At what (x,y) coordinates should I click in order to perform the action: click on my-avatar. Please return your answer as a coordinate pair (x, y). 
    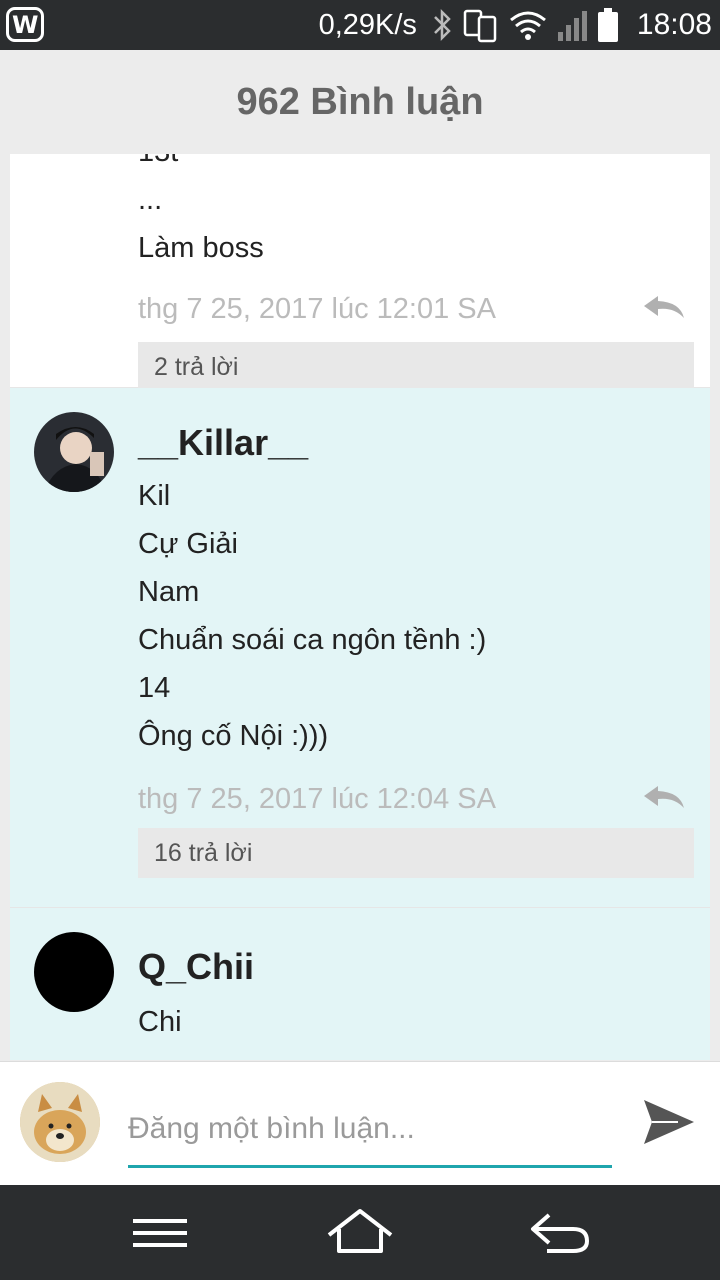
    Looking at the image, I should click on (60, 1122).